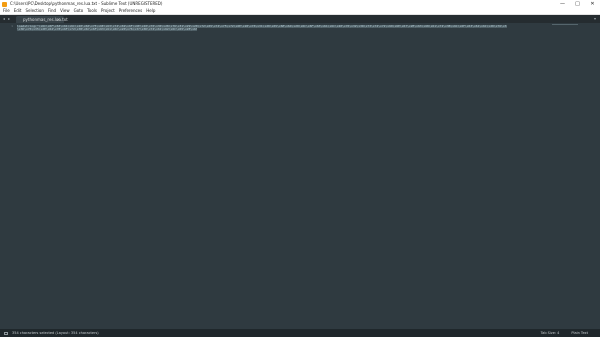 The height and width of the screenshot is (337, 600). I want to click on status-right: Tab Size: 4 Plain Text, so click(570, 333).